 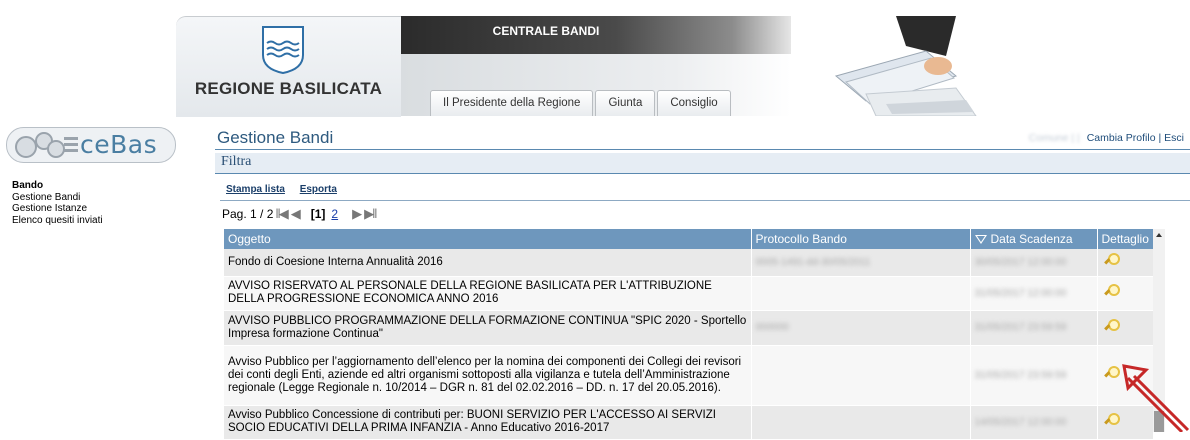 What do you see at coordinates (57, 209) in the screenshot?
I see `sidebar-item-gestione-istanze: Gestione Istanze` at bounding box center [57, 209].